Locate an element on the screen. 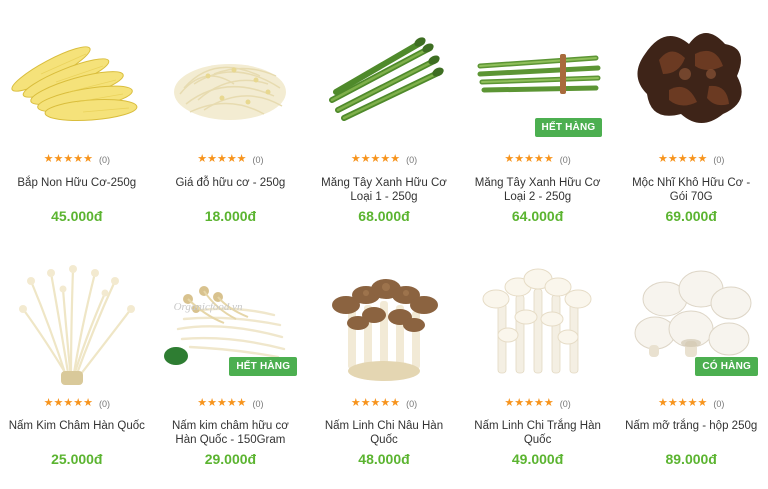 The width and height of the screenshot is (768, 489). product-name: Măng Tây Xanh Hữu Cơ Loại 2 - 250g is located at coordinates (538, 190).